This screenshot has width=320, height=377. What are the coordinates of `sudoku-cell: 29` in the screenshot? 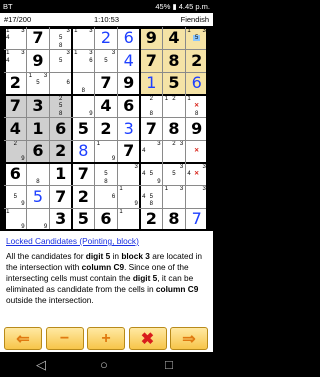 It's located at (15, 151).